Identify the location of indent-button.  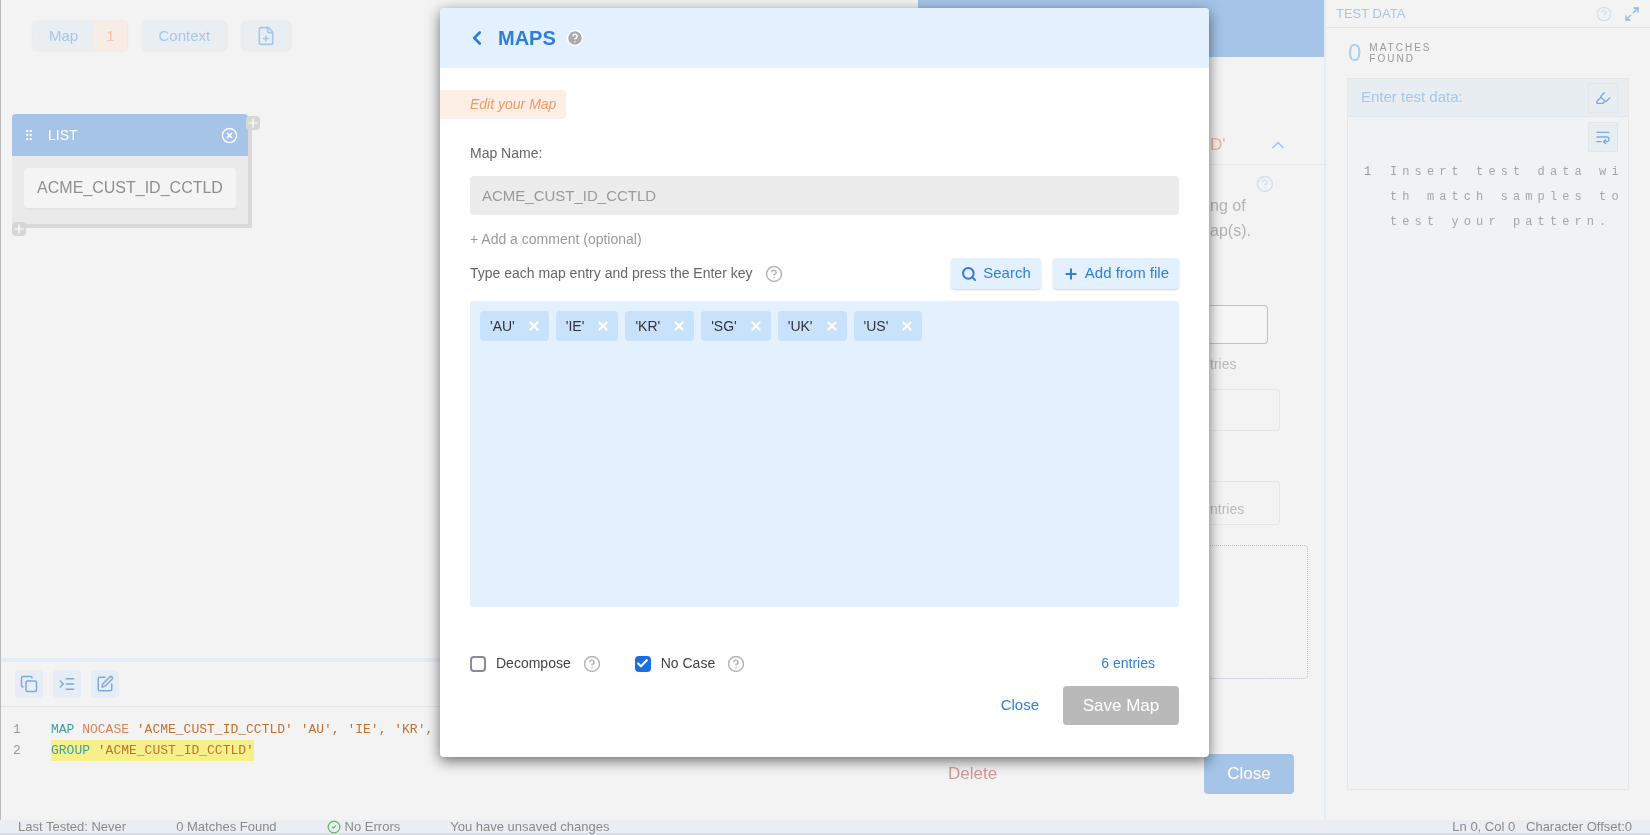
(67, 684).